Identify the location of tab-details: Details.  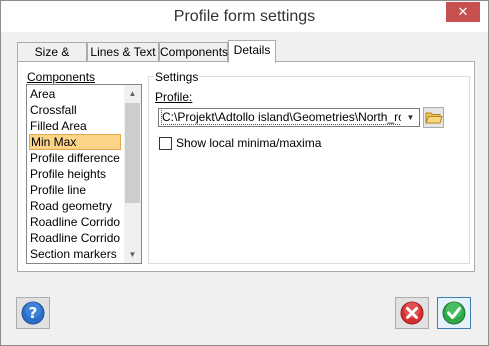
(252, 51).